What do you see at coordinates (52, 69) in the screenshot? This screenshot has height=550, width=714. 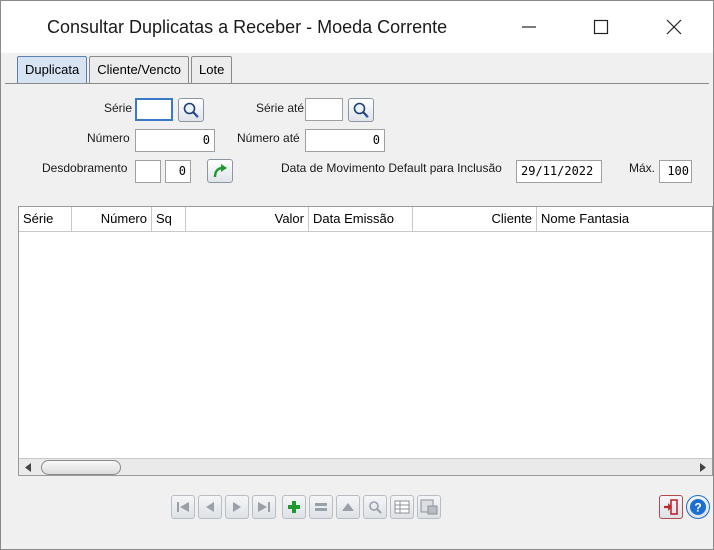 I see `tab-duplicata: Duplicata` at bounding box center [52, 69].